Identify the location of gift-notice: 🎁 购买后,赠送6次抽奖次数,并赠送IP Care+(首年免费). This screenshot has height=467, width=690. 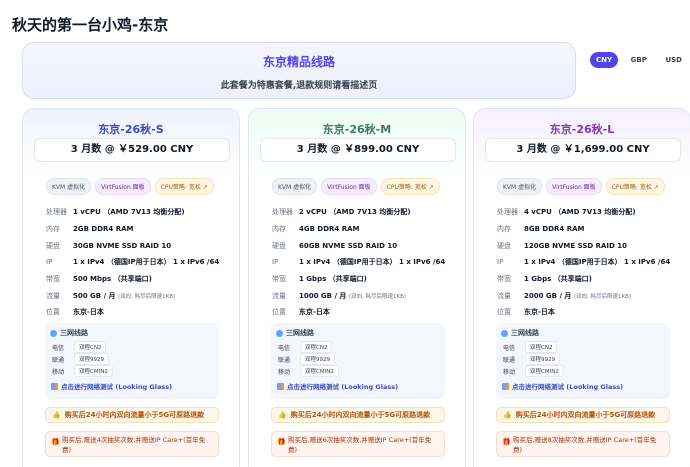
(358, 444).